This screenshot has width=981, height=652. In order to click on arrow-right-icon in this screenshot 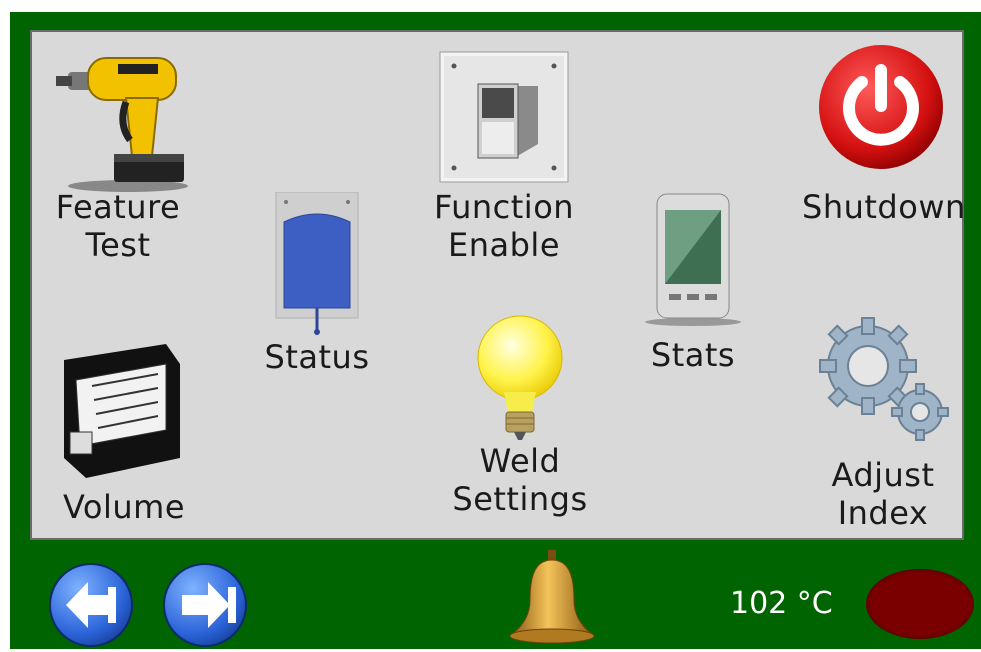, I will do `click(205, 605)`.